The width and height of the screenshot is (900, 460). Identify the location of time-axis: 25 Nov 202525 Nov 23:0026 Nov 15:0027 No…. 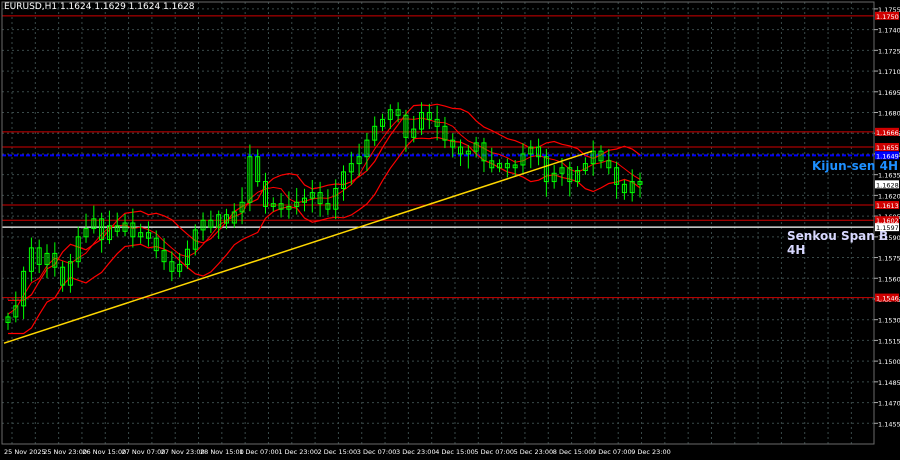
(337, 452).